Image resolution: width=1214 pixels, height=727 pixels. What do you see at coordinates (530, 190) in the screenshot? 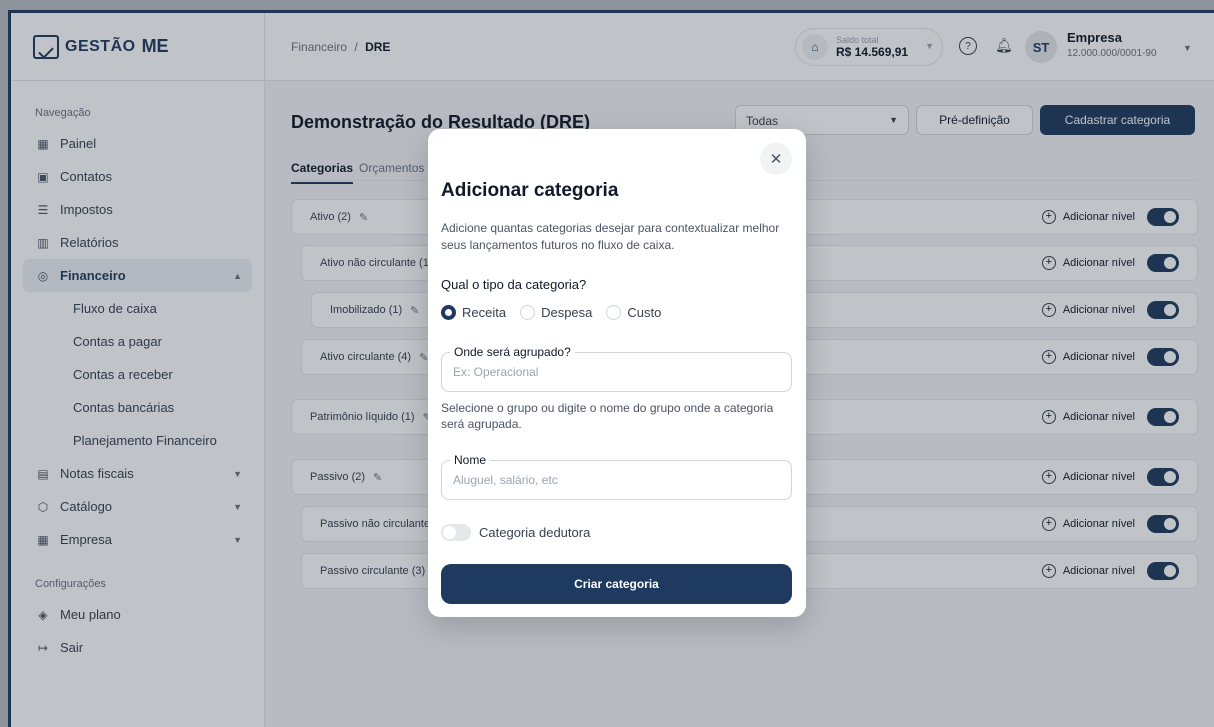
I see `modal-title: Adicionar categoria` at bounding box center [530, 190].